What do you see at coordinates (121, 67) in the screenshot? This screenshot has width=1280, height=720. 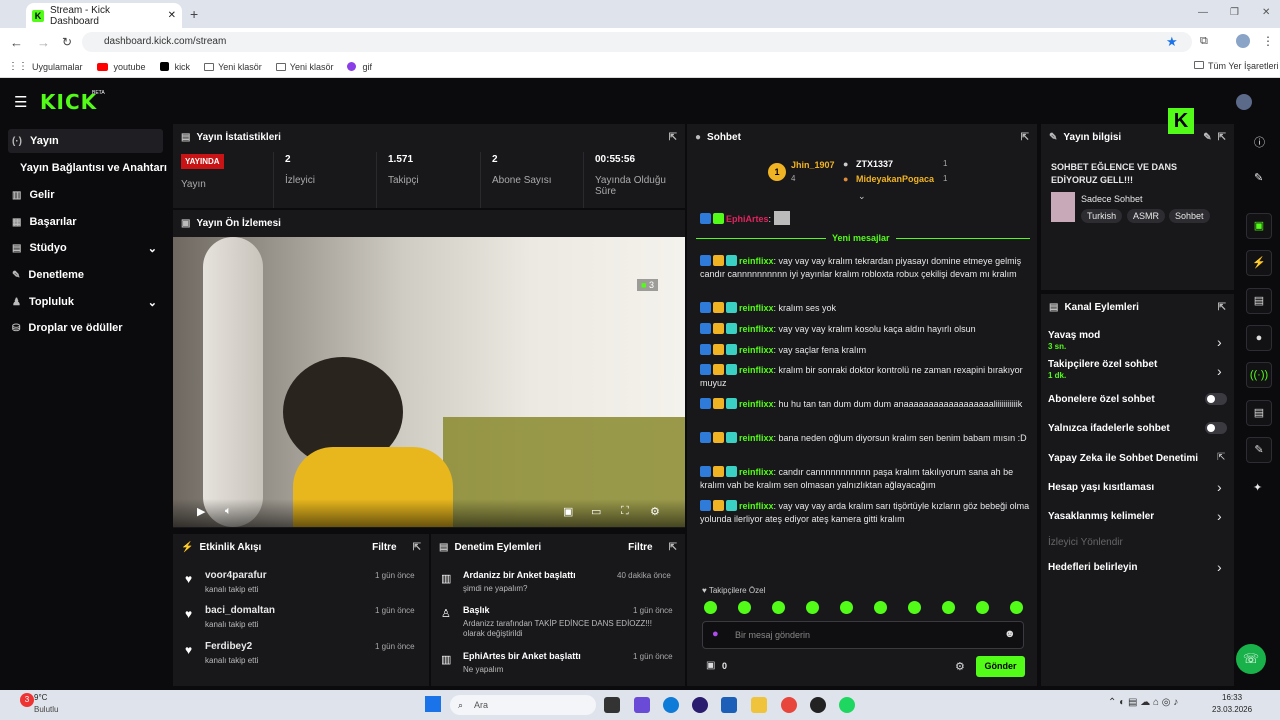 I see `bookmark-youtube: youtube` at bounding box center [121, 67].